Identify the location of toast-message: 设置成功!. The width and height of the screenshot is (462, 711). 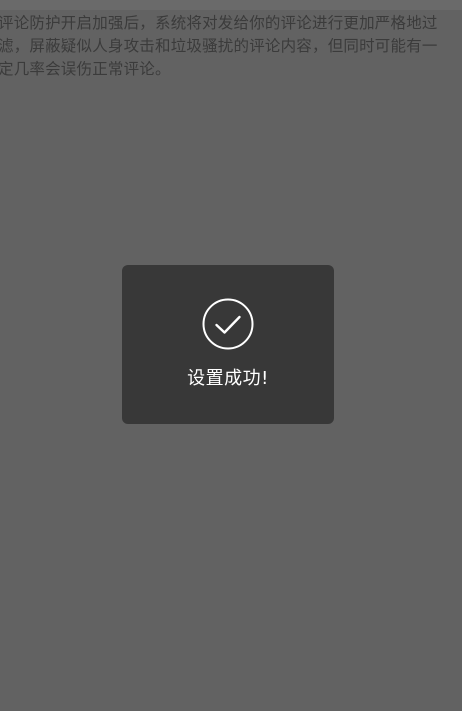
(228, 378).